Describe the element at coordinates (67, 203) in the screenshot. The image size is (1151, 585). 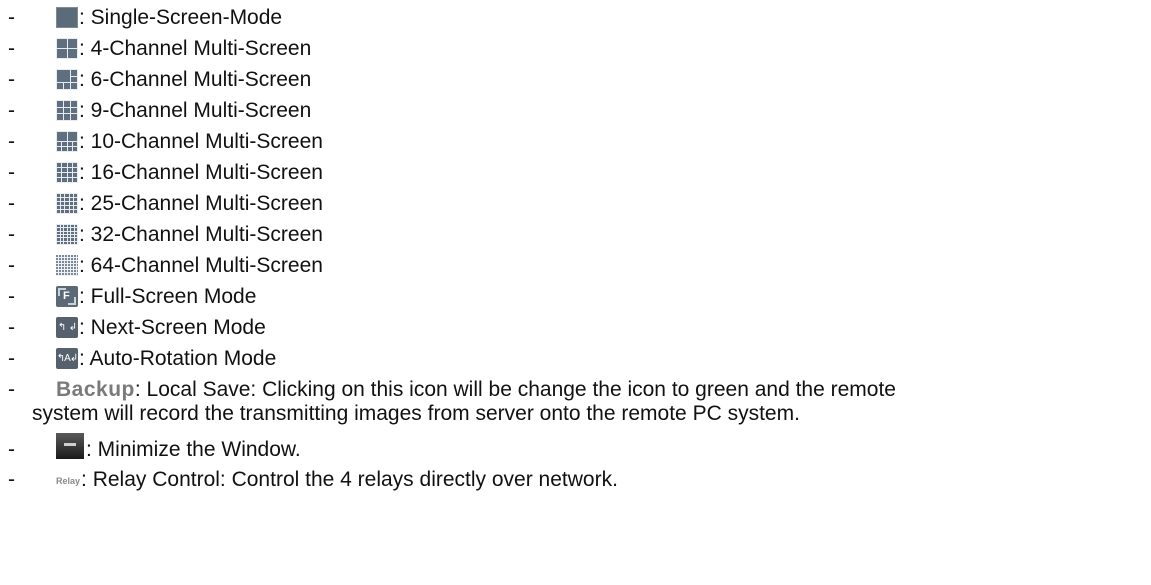
I see `twenty-five-channel-grid-icon` at that location.